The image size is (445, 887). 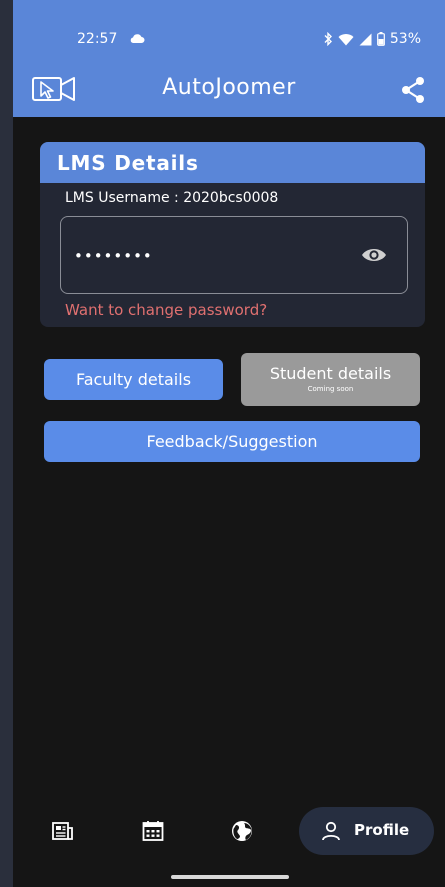 I want to click on feedback-button: Feedback/Suggestion, so click(x=232, y=441).